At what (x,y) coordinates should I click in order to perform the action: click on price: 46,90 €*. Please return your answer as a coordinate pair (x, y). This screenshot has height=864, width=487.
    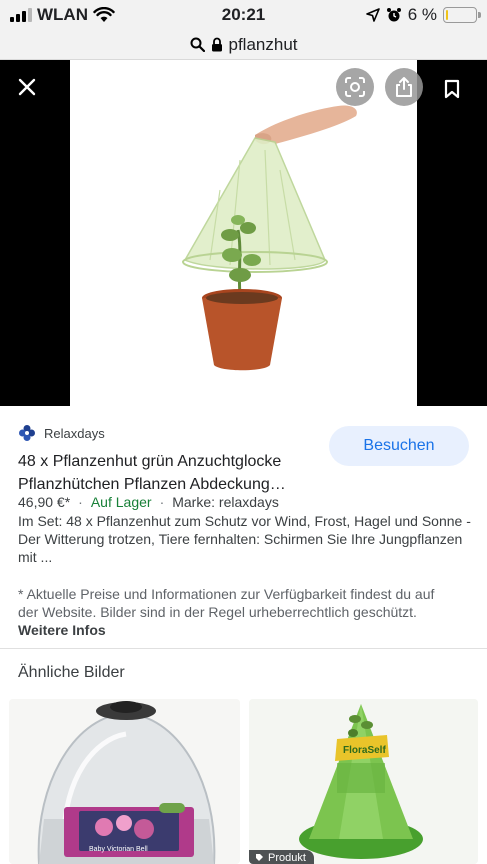
    Looking at the image, I should click on (44, 502).